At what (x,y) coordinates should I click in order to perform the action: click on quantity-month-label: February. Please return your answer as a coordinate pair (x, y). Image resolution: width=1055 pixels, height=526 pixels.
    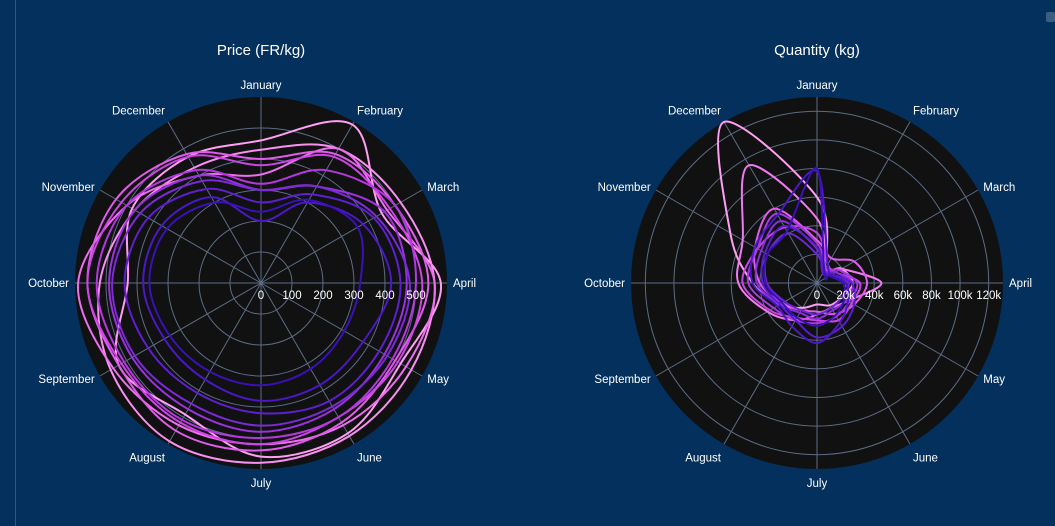
    Looking at the image, I should click on (936, 112).